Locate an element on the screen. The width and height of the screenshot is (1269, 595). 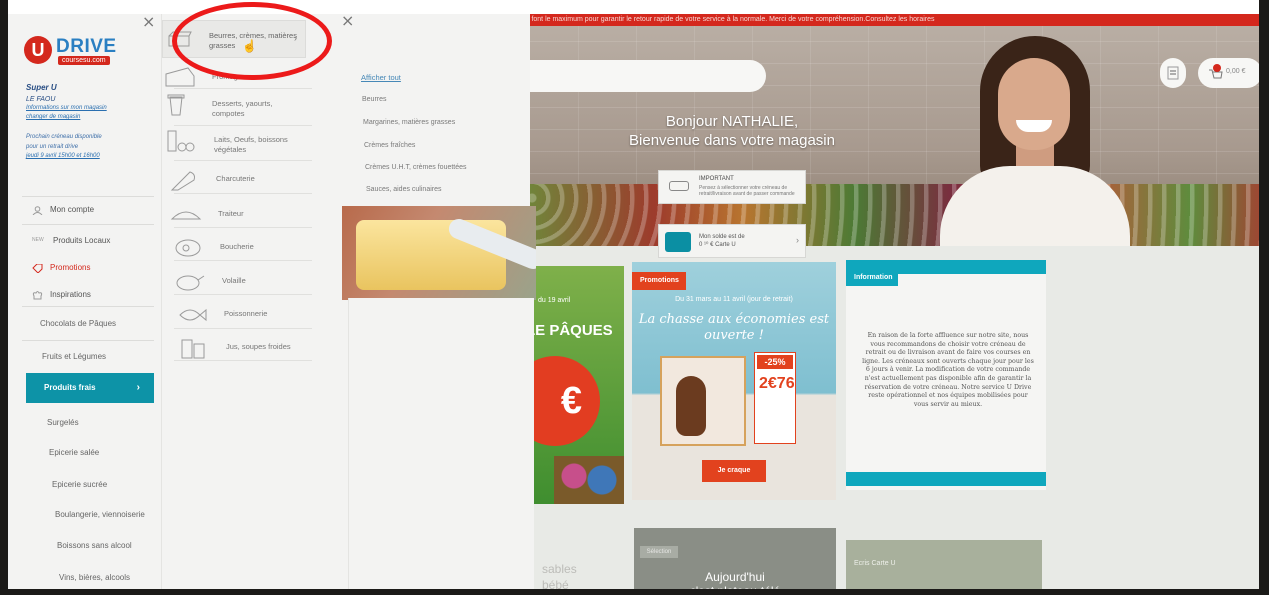
loyalty-balance: Mon solde est de 0 ¹⁰ € Carte U › is located at coordinates (732, 241).